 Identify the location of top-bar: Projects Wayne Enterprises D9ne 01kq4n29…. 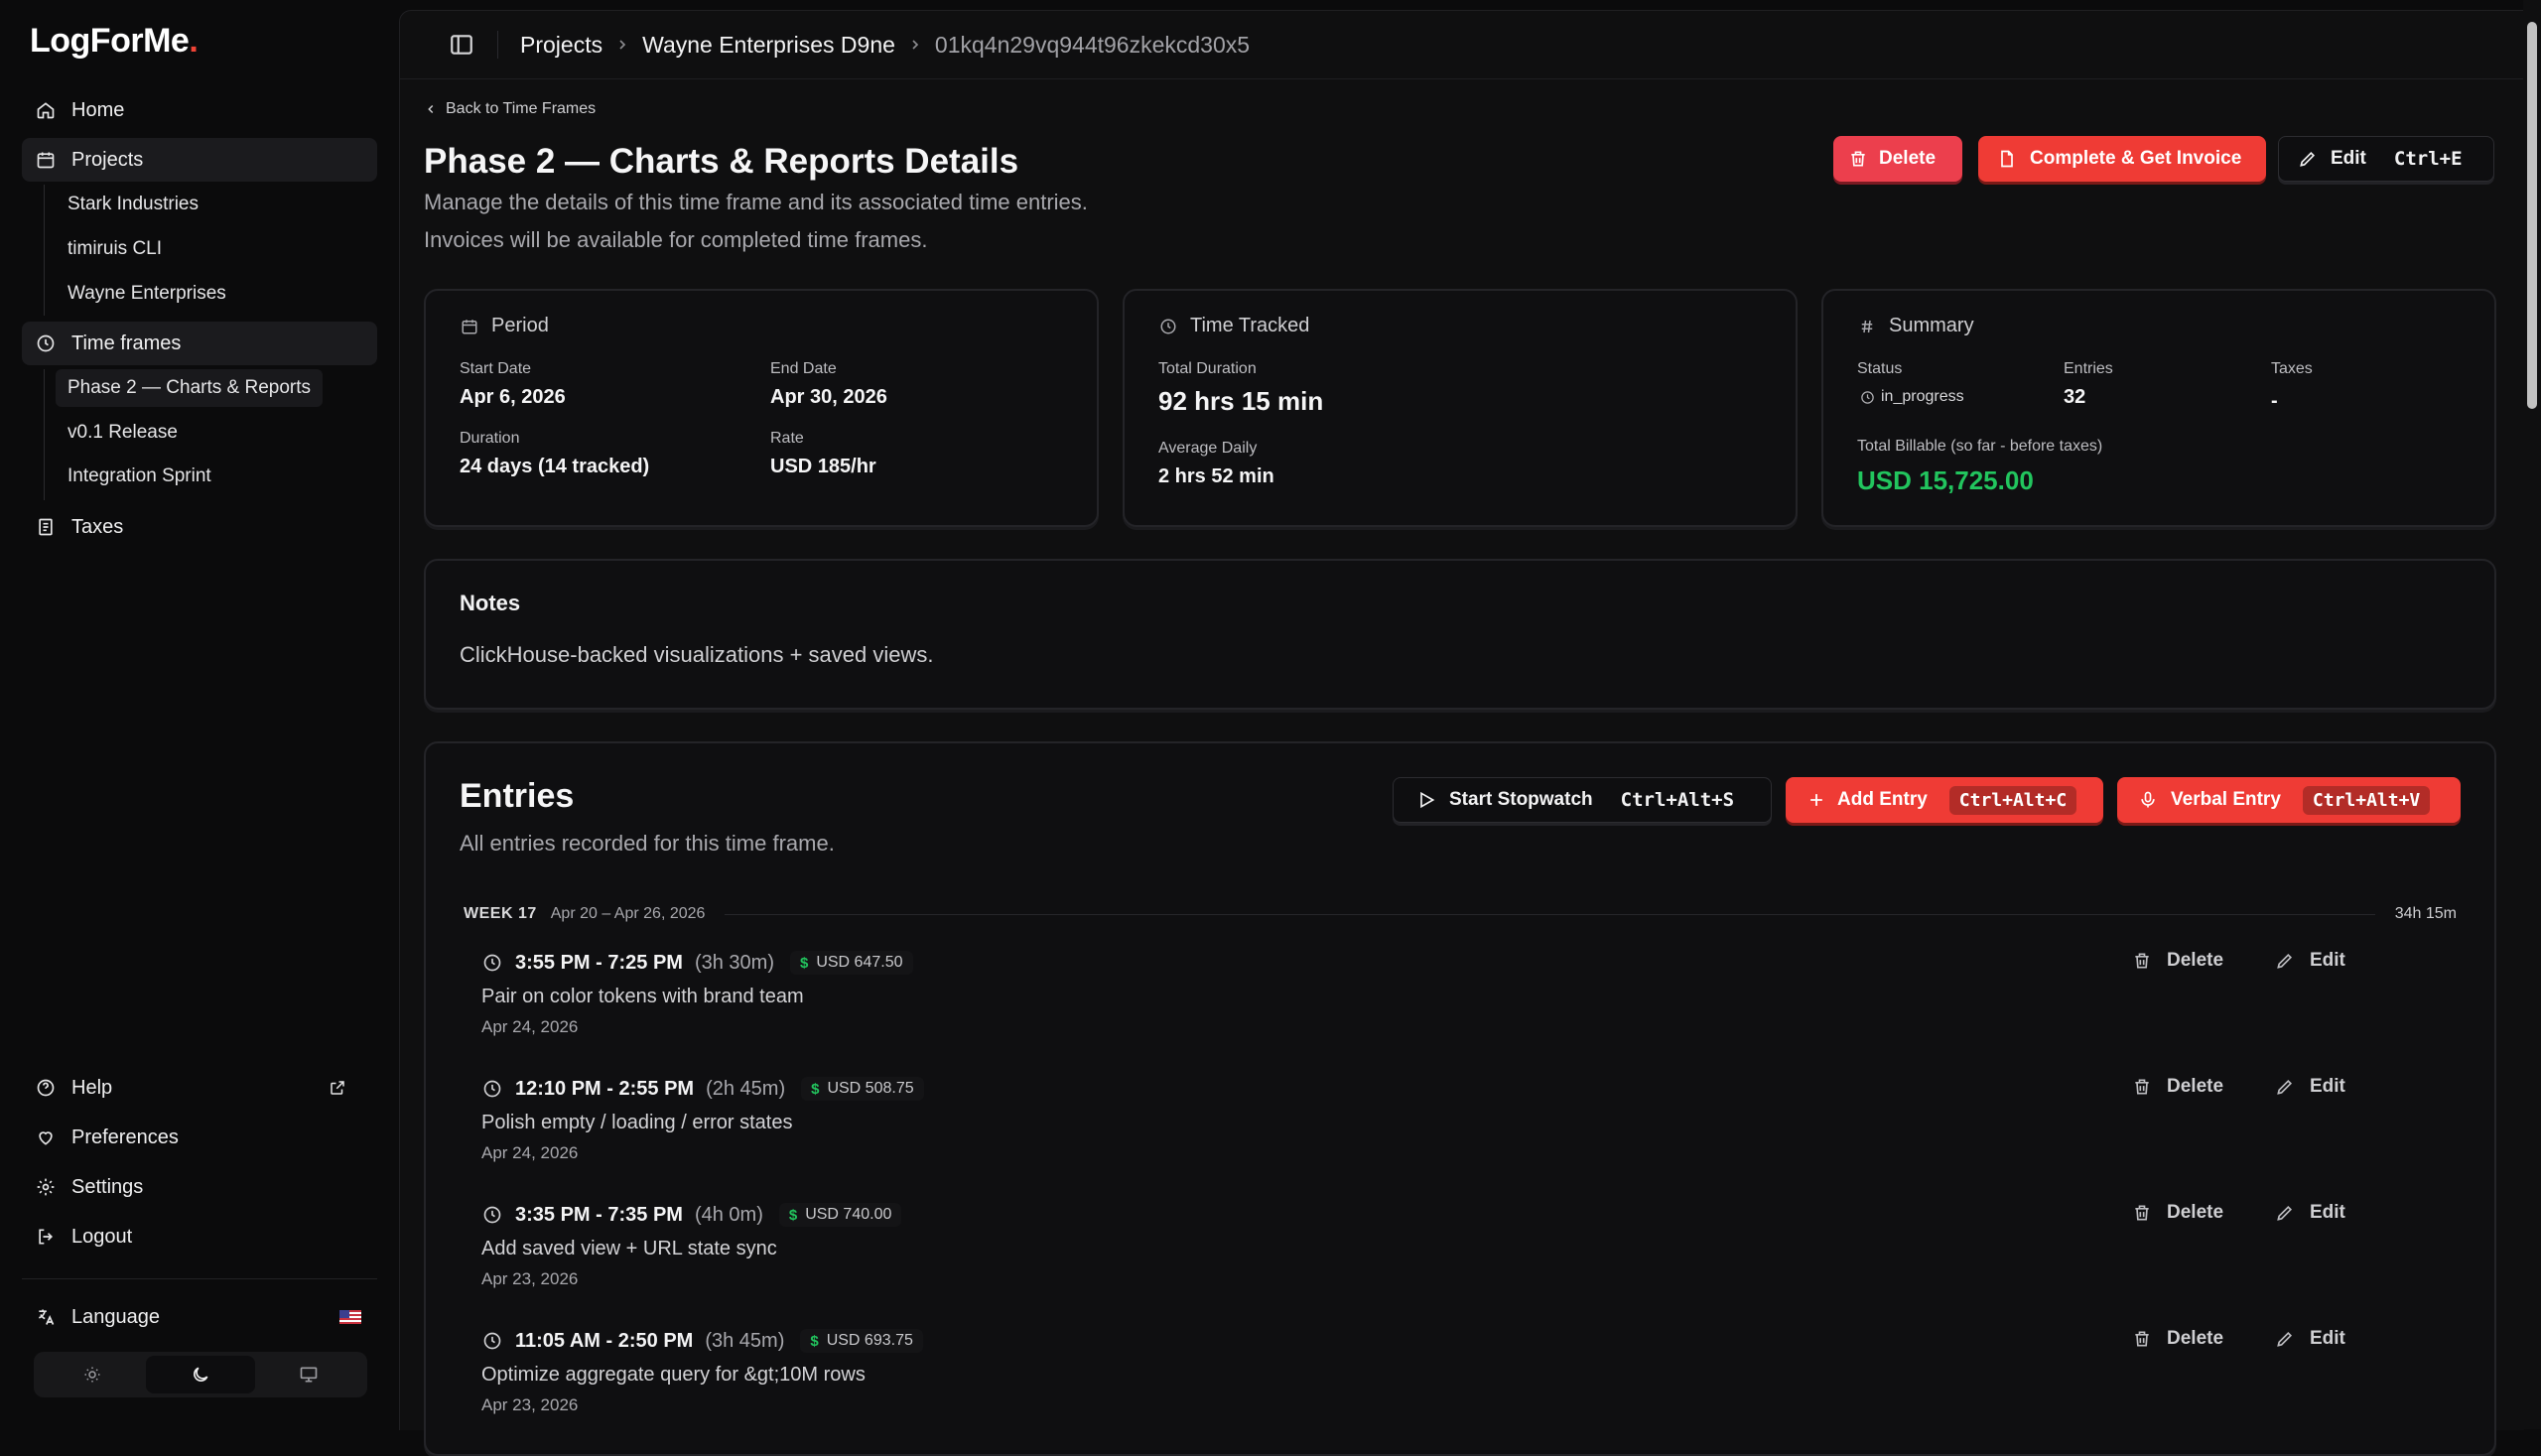
(1462, 45).